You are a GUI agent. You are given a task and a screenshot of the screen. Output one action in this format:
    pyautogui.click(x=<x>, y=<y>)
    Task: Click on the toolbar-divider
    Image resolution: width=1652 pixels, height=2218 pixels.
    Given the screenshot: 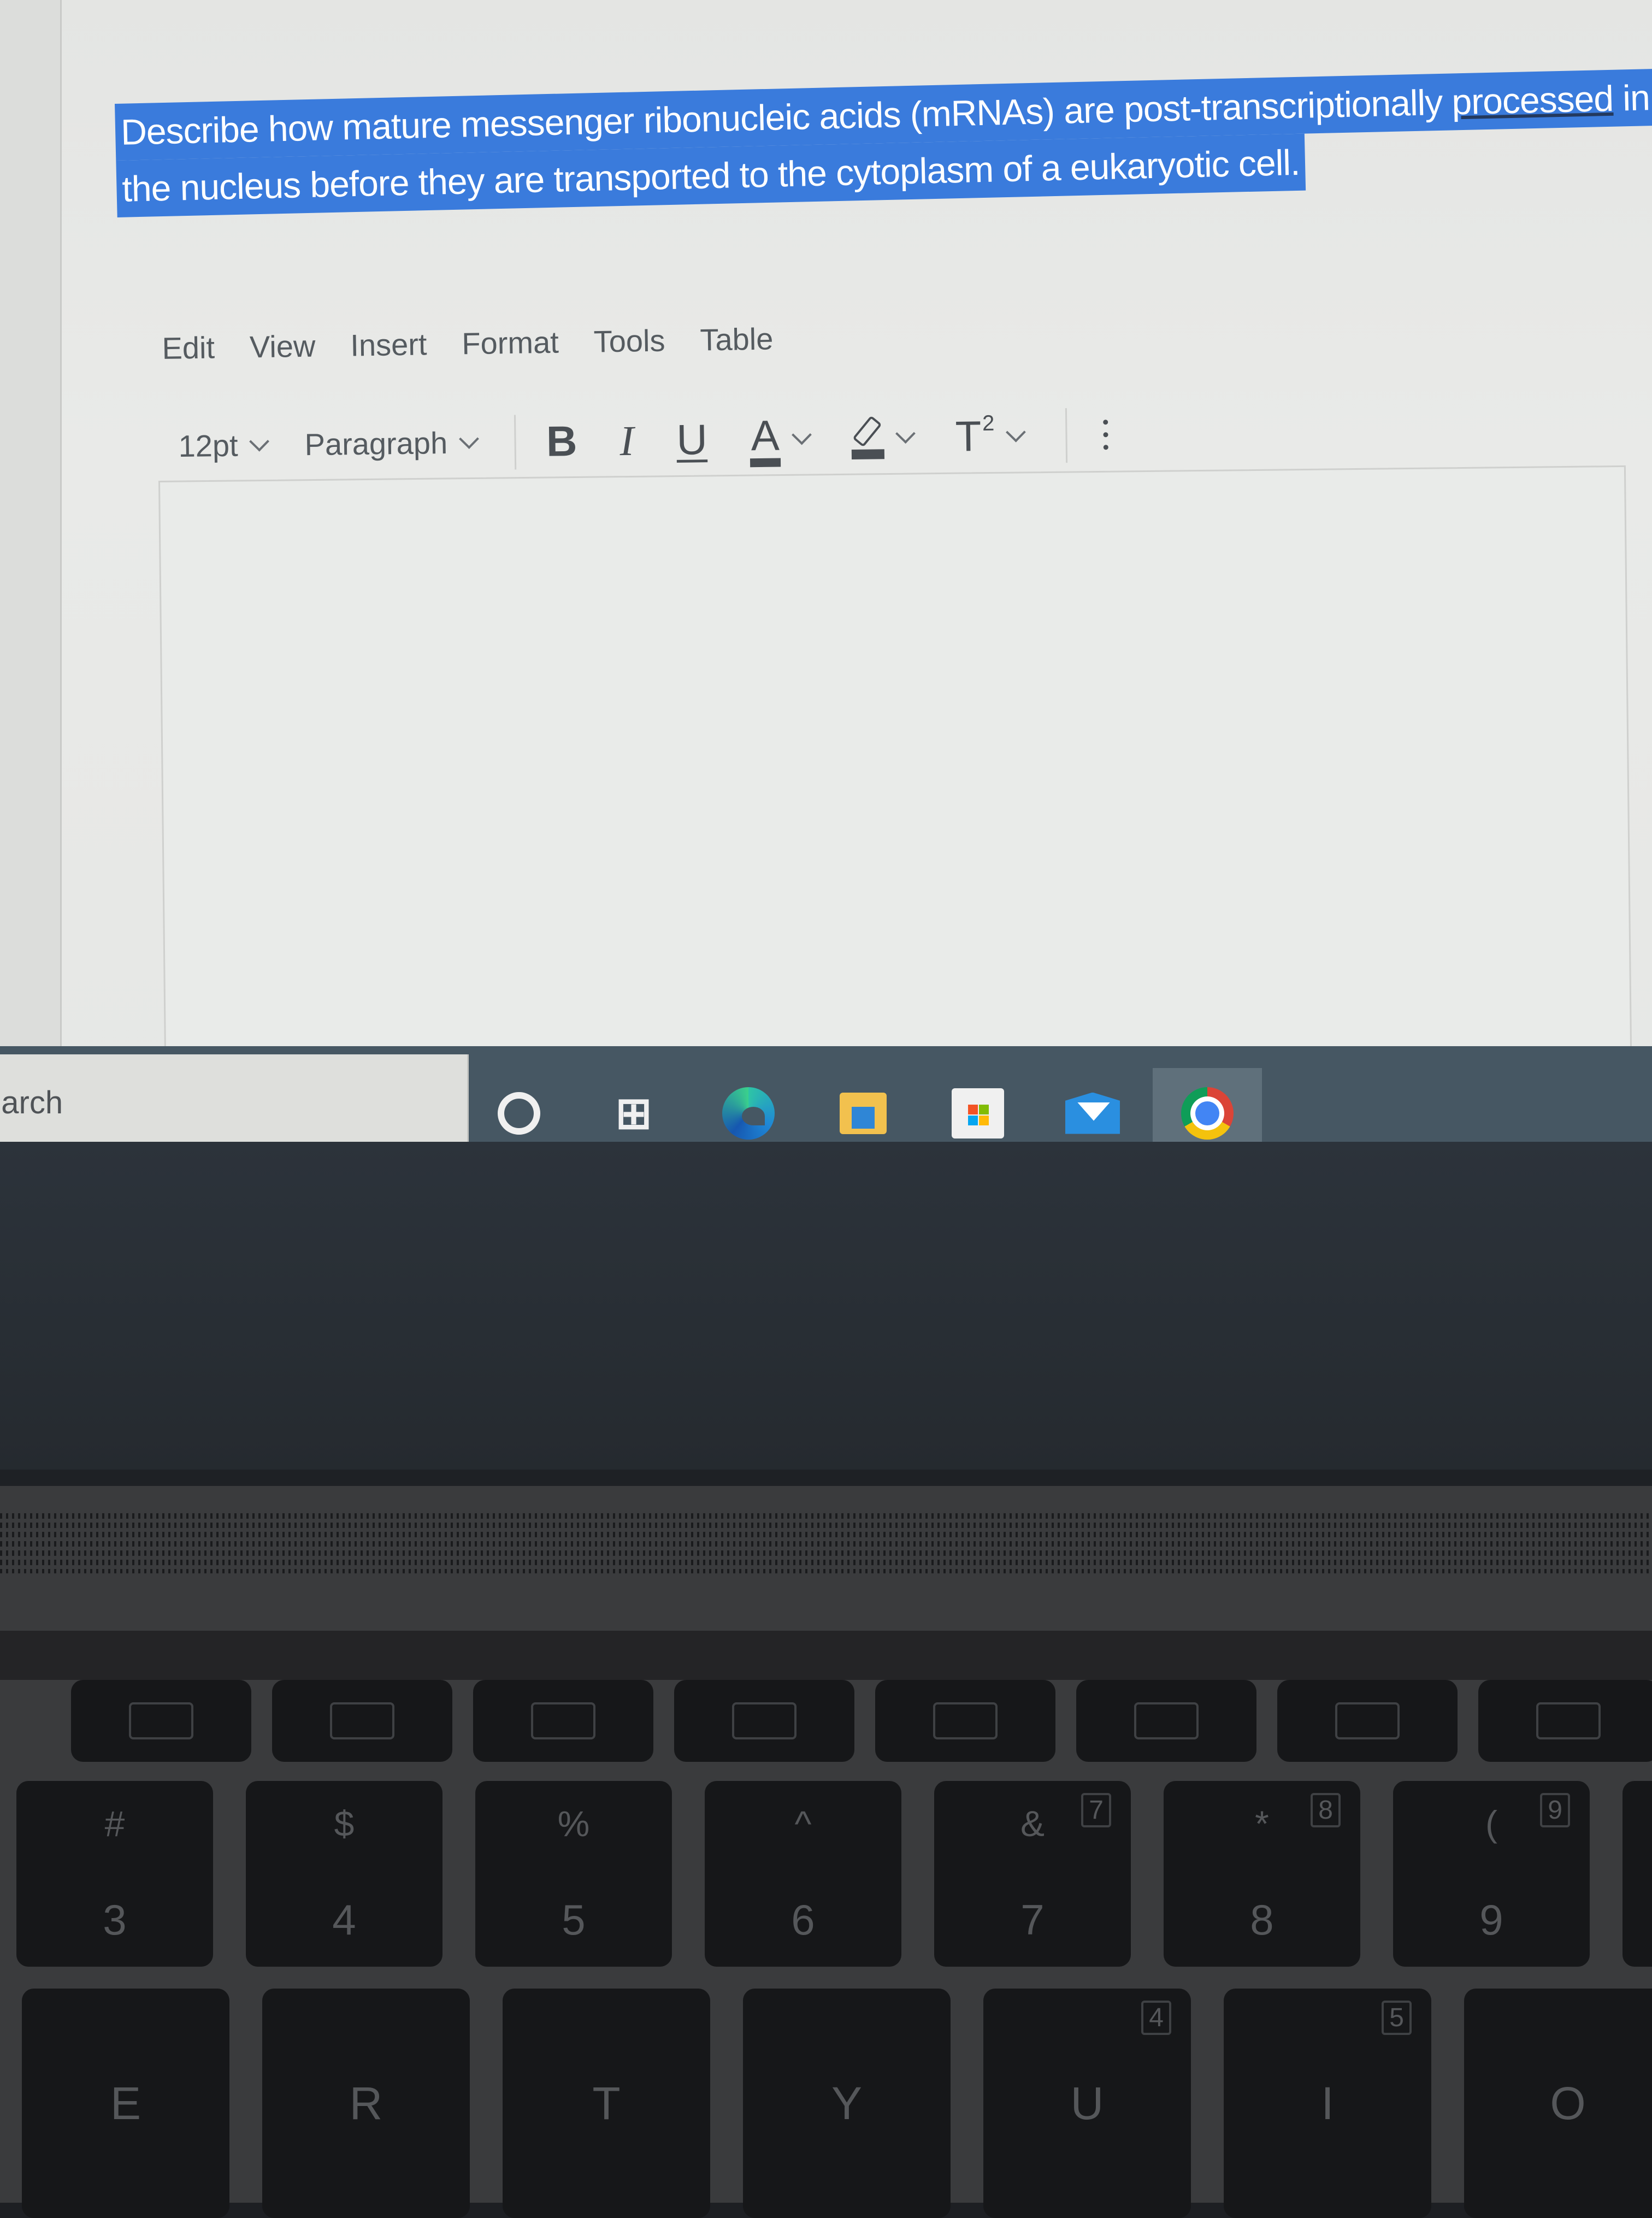 What is the action you would take?
    pyautogui.click(x=1066, y=435)
    